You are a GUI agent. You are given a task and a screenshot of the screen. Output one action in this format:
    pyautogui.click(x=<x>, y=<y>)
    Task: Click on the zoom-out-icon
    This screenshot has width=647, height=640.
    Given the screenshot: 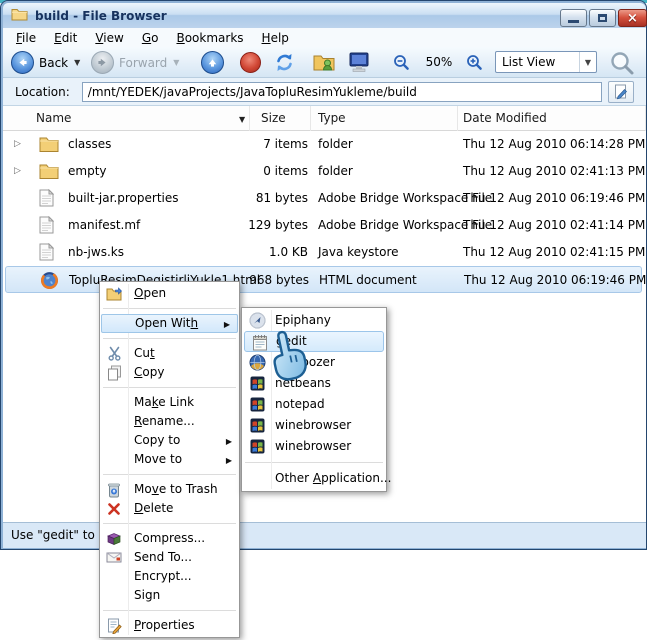 What is the action you would take?
    pyautogui.click(x=401, y=62)
    